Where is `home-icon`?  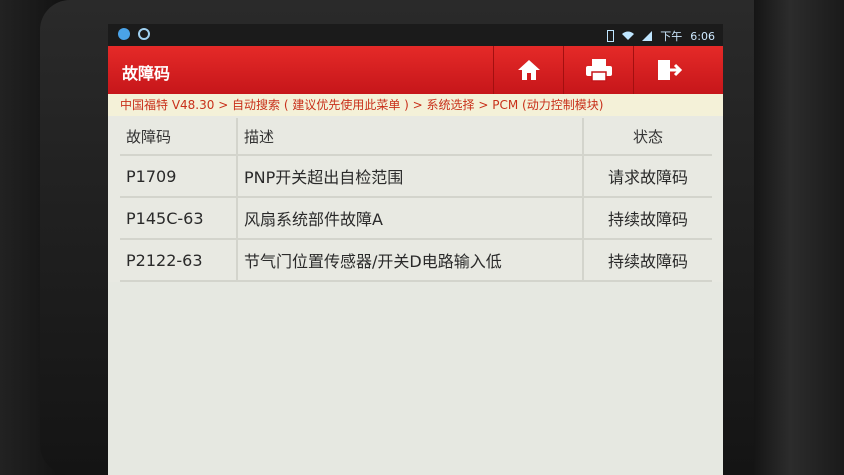
home-icon is located at coordinates (529, 70).